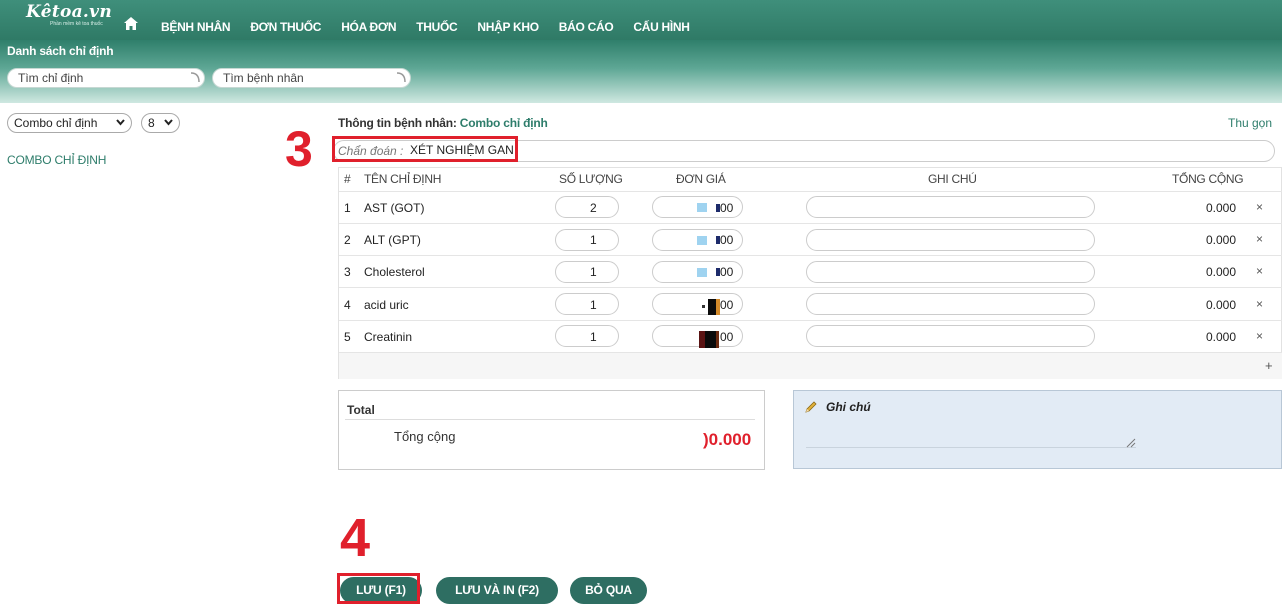 The image size is (1282, 609). I want to click on row-name: acid uric, so click(386, 305).